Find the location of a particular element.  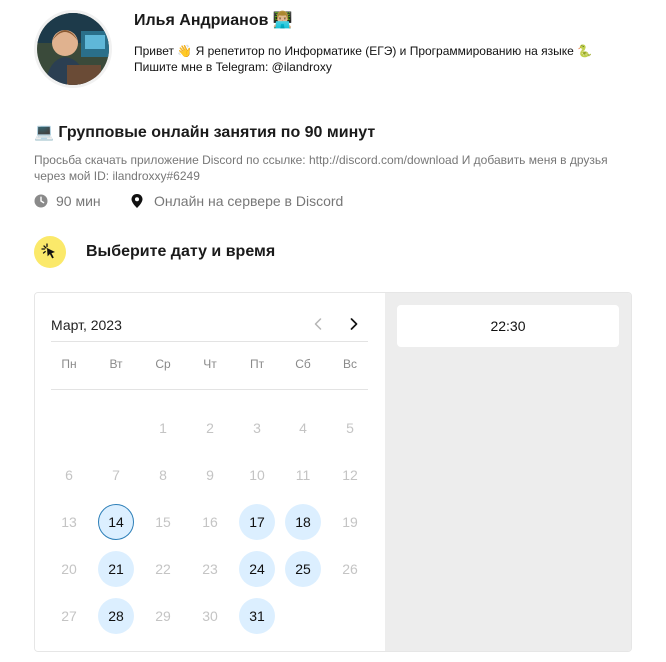

clock-icon is located at coordinates (41, 201).